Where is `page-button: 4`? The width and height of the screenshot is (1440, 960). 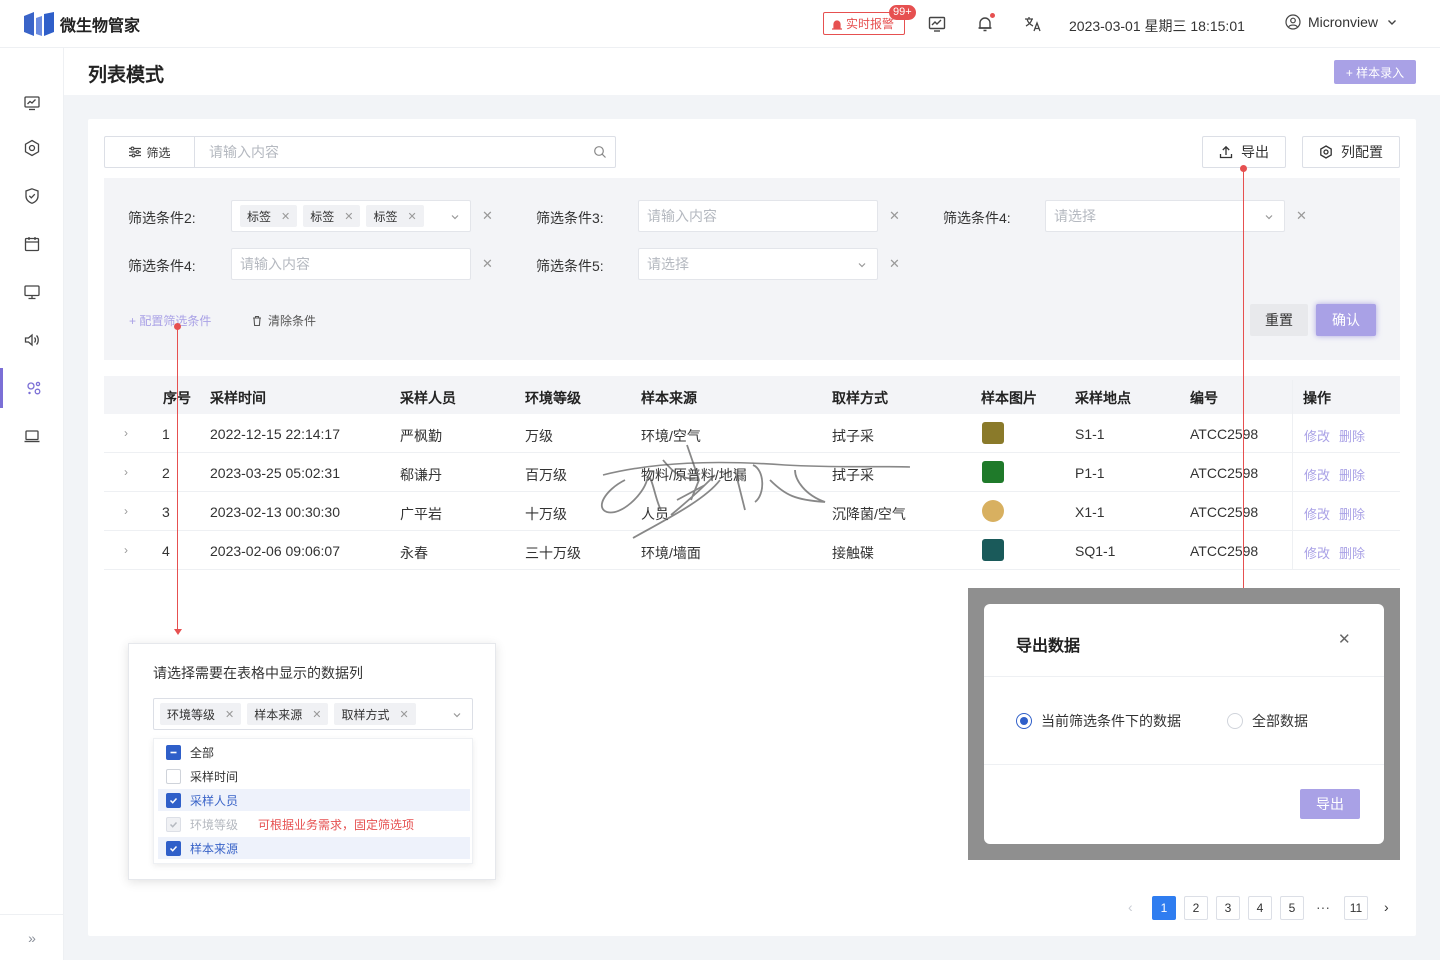 page-button: 4 is located at coordinates (1260, 908).